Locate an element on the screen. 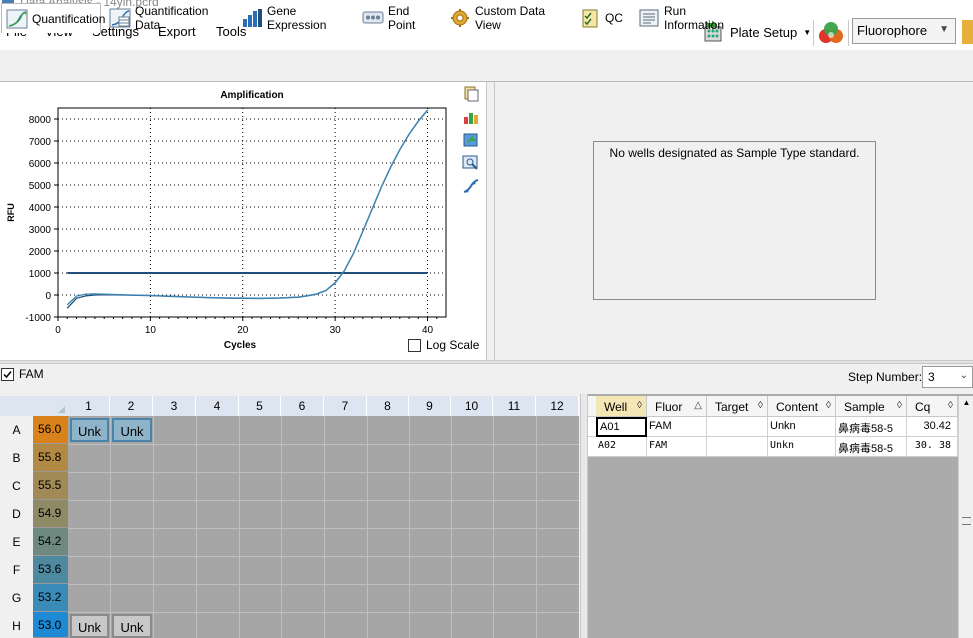 The image size is (973, 638). tab-gene-expression: Gene Expression is located at coordinates (295, 17).